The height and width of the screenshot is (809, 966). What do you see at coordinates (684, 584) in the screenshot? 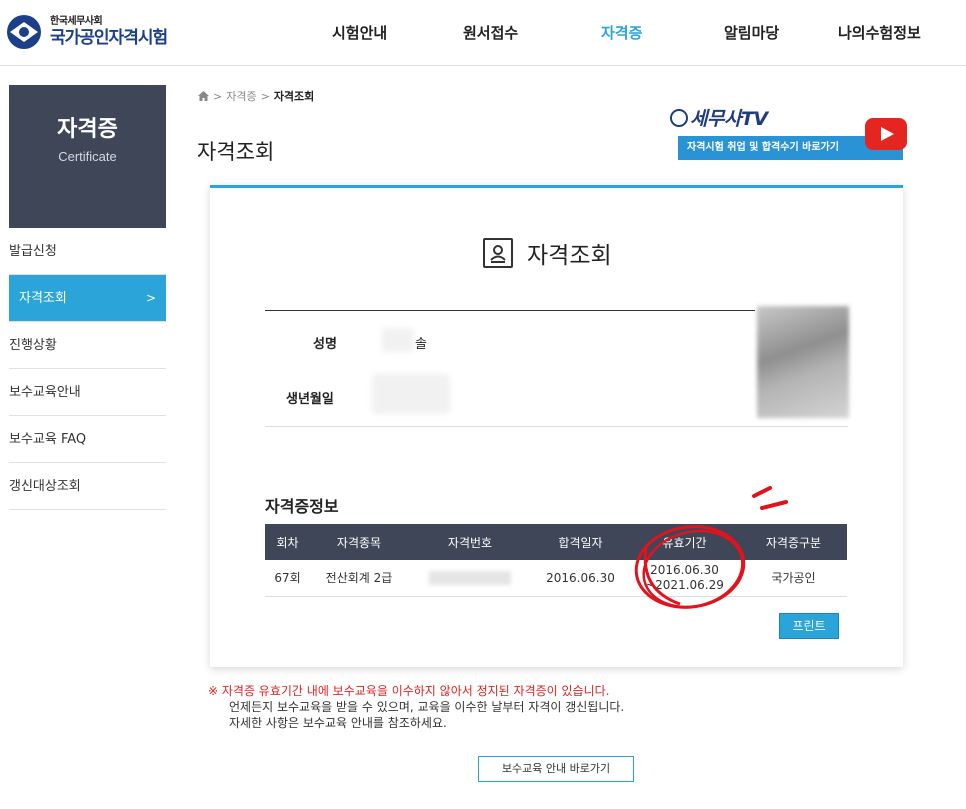
I see `valid-to: ~2021.06.29` at bounding box center [684, 584].